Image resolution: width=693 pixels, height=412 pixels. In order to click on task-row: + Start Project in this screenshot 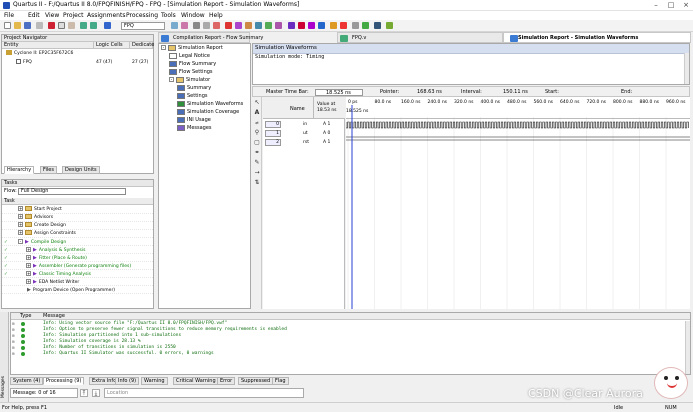, I will do `click(77, 210)`.